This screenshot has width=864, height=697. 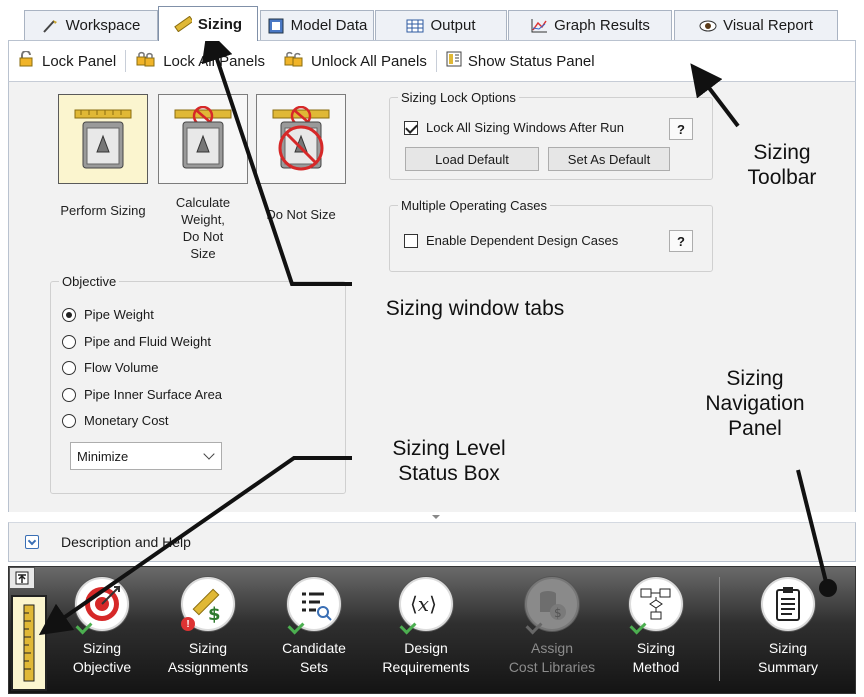 What do you see at coordinates (432, 542) in the screenshot?
I see `description-help-bar: Description and Help` at bounding box center [432, 542].